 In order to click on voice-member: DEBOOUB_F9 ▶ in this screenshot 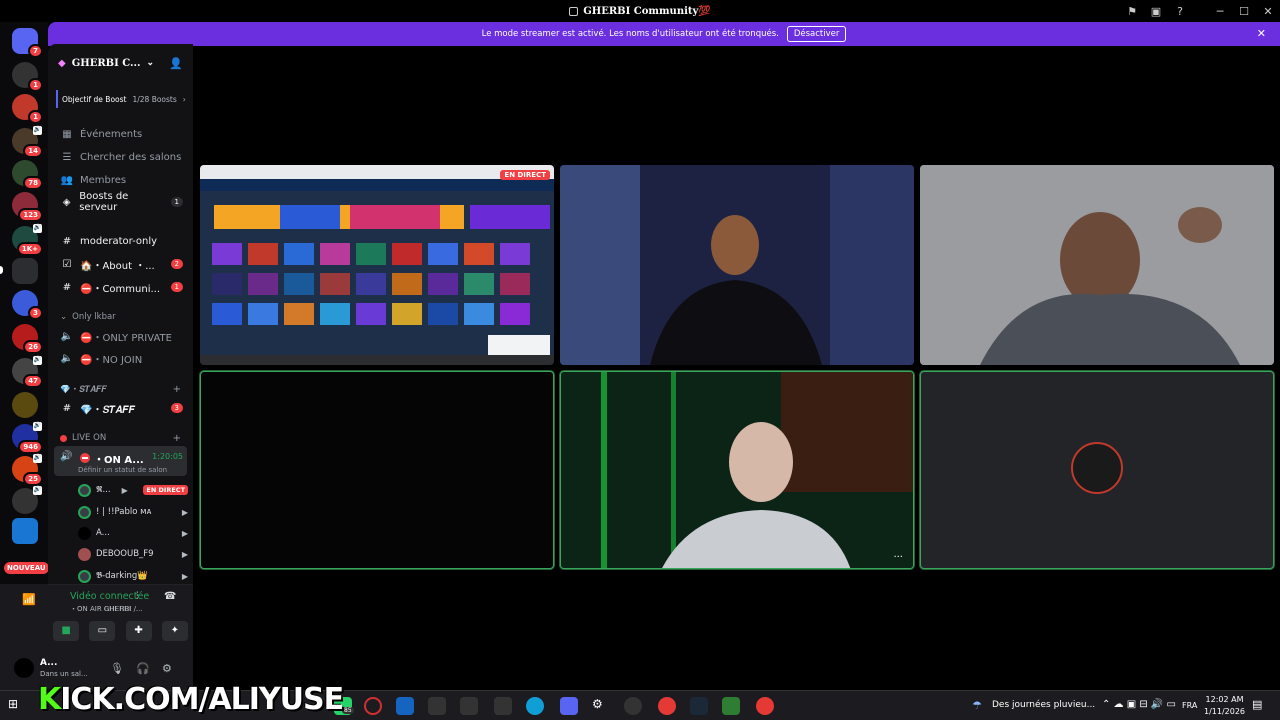, I will do `click(133, 554)`.